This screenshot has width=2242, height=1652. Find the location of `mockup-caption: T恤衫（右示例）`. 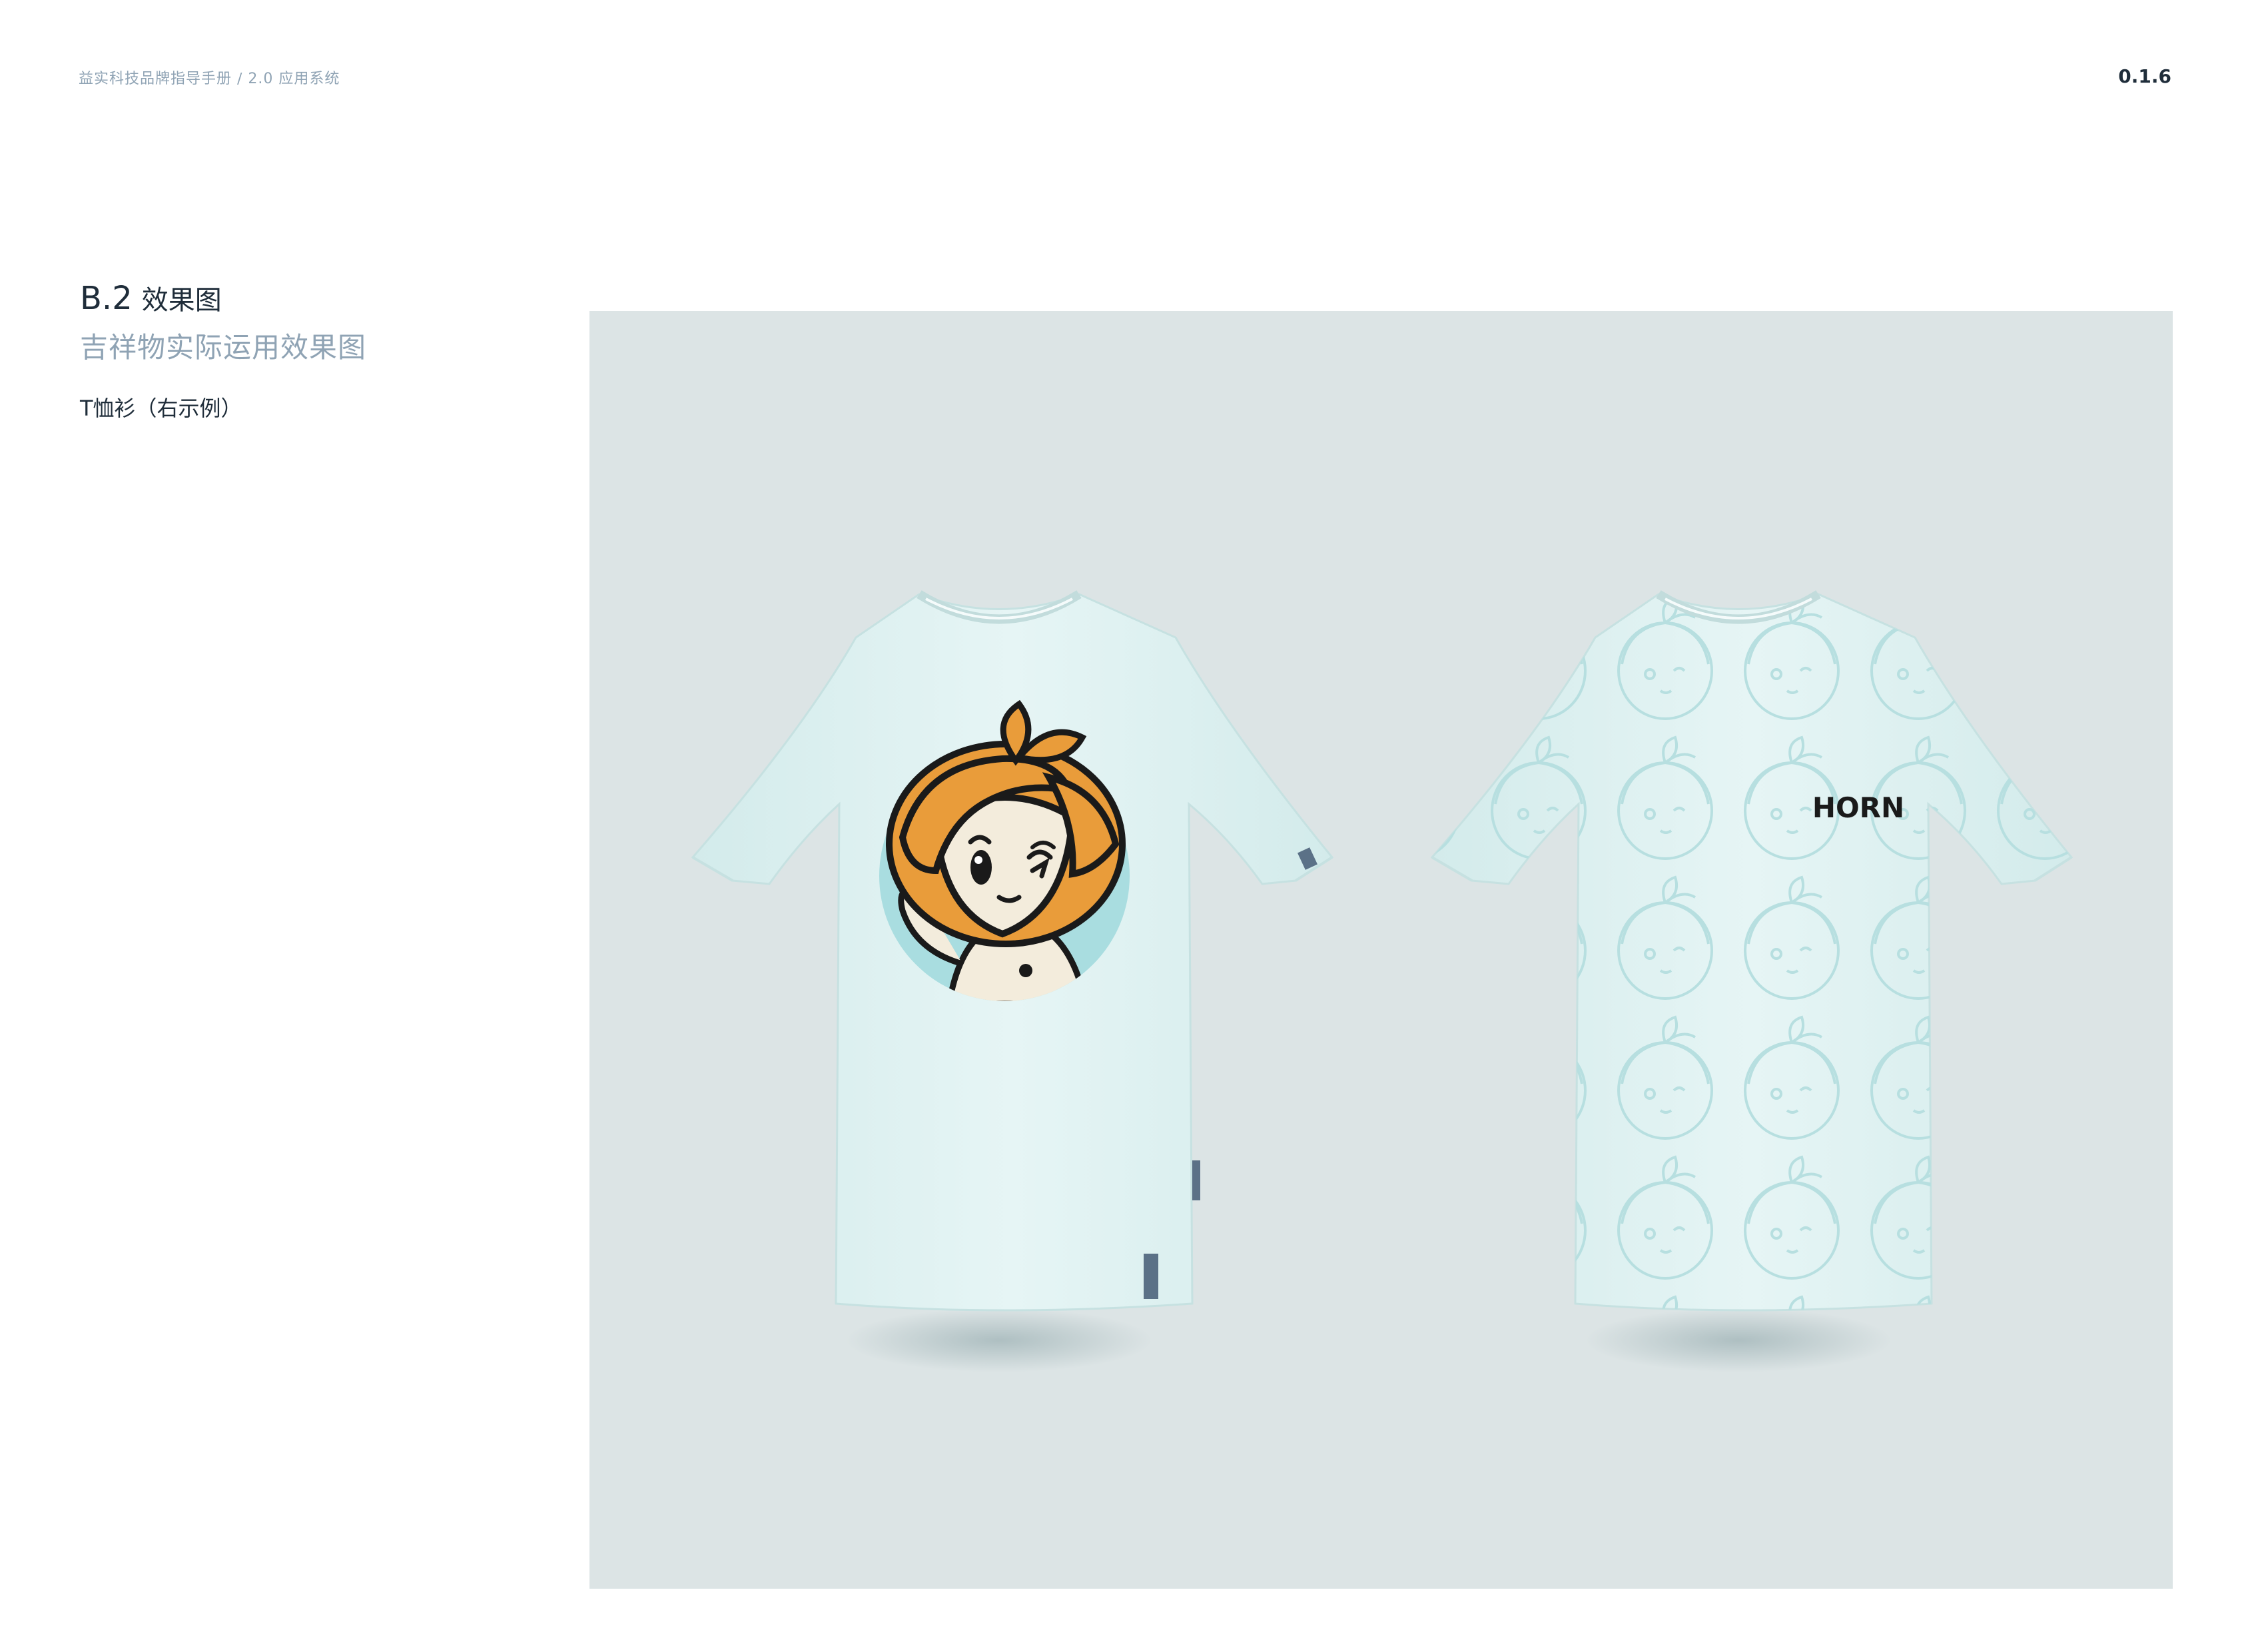

mockup-caption: T恤衫（右示例） is located at coordinates (161, 408).